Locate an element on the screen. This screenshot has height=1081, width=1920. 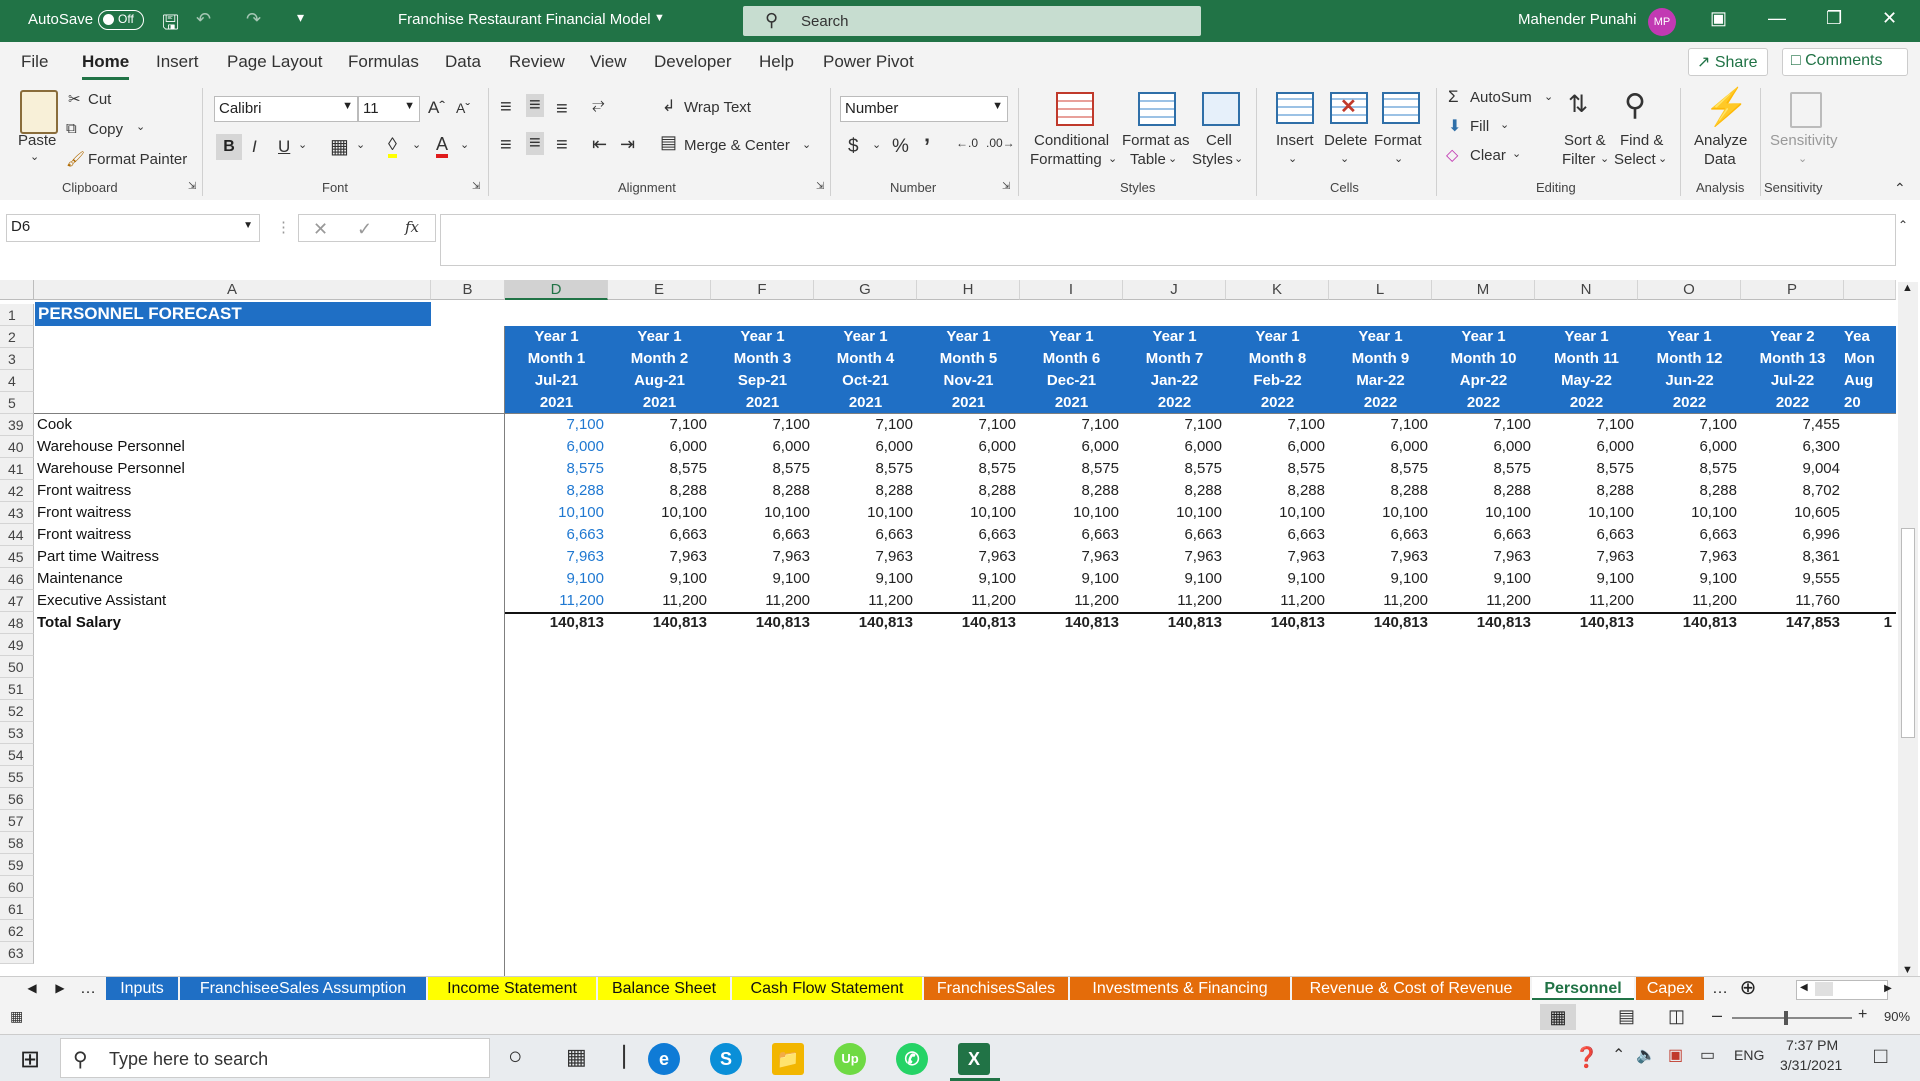
redo-icon: ↷ is located at coordinates (253, 19).